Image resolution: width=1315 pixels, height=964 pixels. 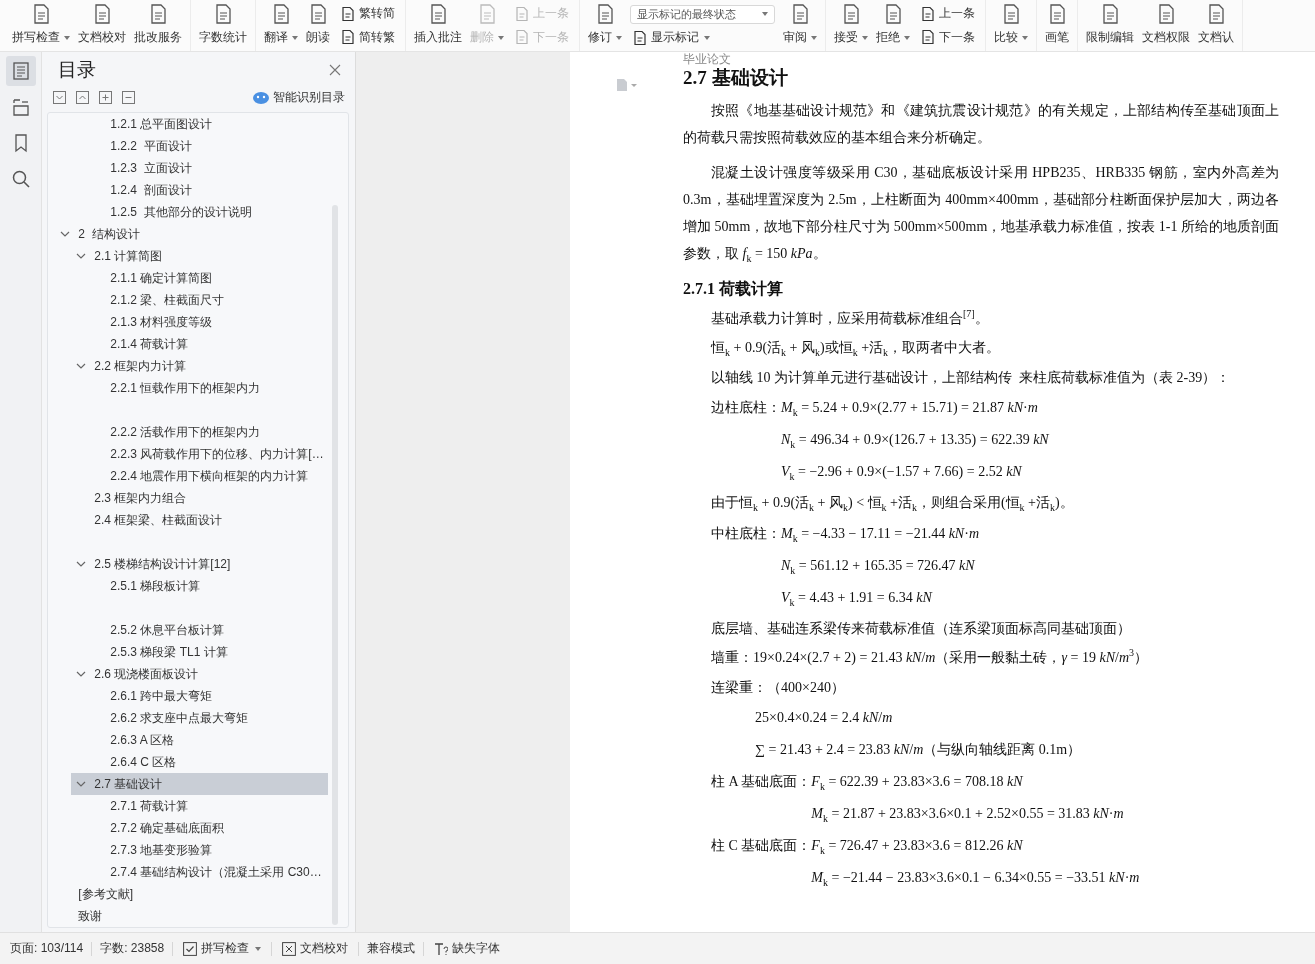 What do you see at coordinates (467, 948) in the screenshot?
I see `missing-font-button: 缺失字体` at bounding box center [467, 948].